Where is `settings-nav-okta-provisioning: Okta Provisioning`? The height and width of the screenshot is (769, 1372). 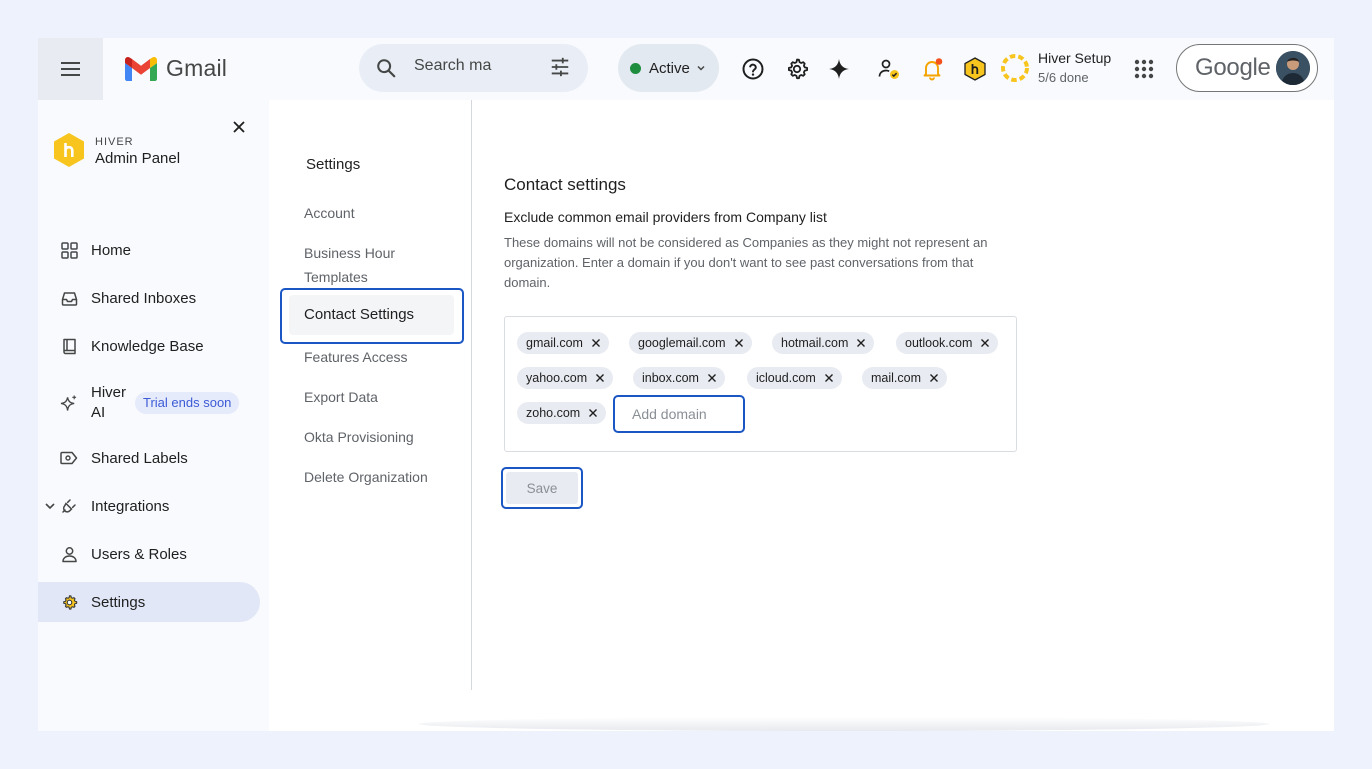 settings-nav-okta-provisioning: Okta Provisioning is located at coordinates (359, 437).